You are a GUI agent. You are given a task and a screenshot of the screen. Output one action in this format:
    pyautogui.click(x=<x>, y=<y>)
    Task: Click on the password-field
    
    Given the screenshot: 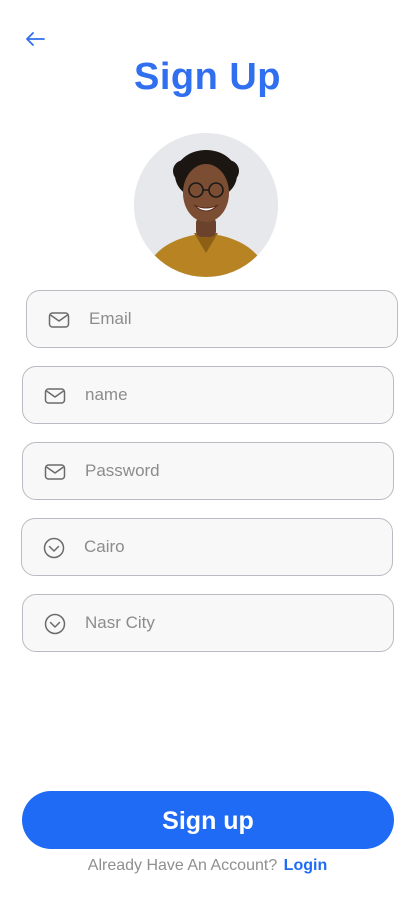 What is the action you would take?
    pyautogui.click(x=208, y=471)
    